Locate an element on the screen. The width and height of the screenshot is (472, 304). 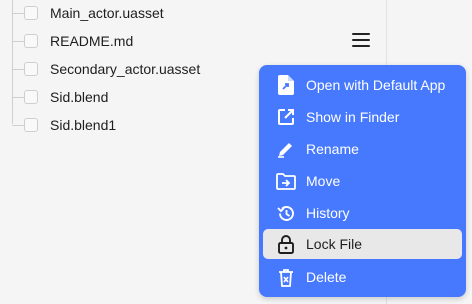
file-row-readme: README.md is located at coordinates (72, 41).